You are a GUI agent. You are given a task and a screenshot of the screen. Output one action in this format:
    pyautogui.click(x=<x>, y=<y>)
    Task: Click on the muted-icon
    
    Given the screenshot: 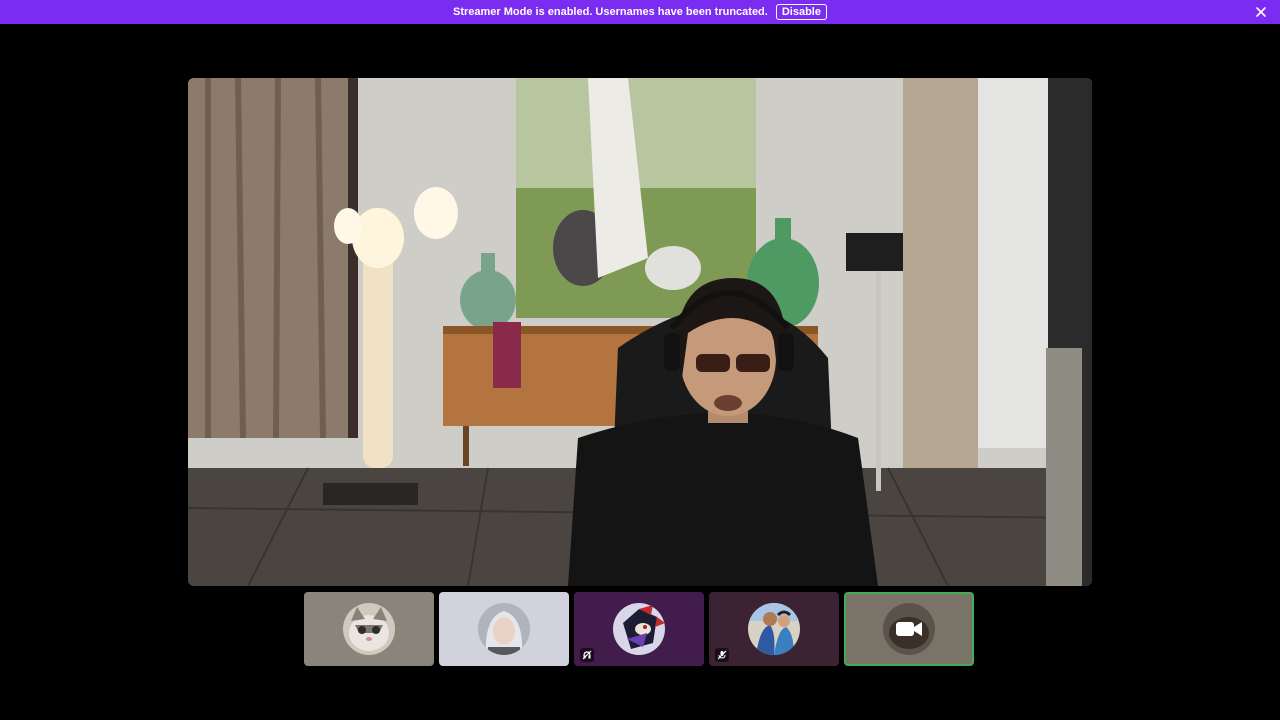 What is the action you would take?
    pyautogui.click(x=722, y=655)
    